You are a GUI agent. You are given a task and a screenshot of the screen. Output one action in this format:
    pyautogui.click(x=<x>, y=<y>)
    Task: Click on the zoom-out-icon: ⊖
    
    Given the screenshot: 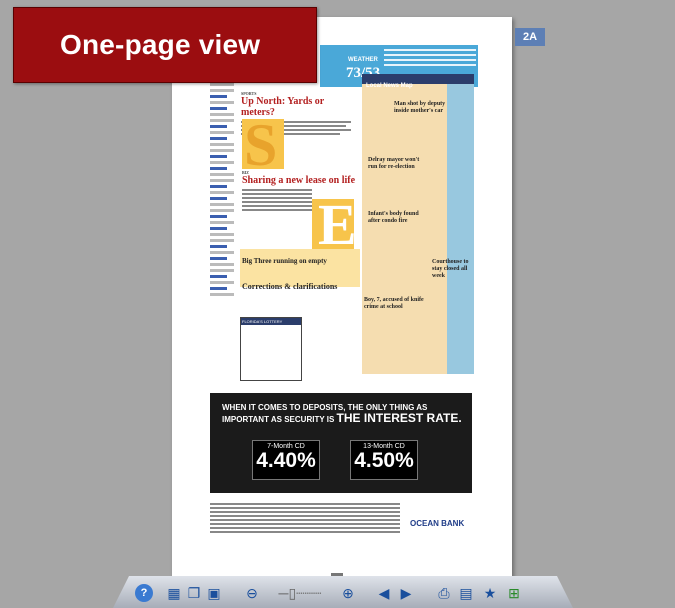 What is the action you would take?
    pyautogui.click(x=252, y=593)
    